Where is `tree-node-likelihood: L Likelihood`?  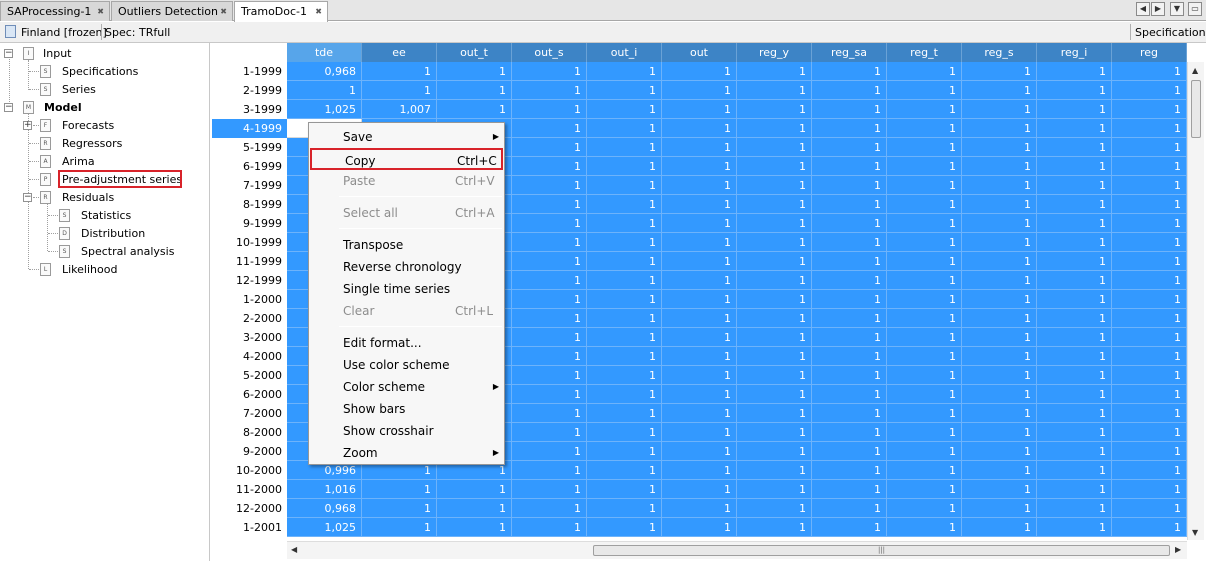 tree-node-likelihood: L Likelihood is located at coordinates (120, 270).